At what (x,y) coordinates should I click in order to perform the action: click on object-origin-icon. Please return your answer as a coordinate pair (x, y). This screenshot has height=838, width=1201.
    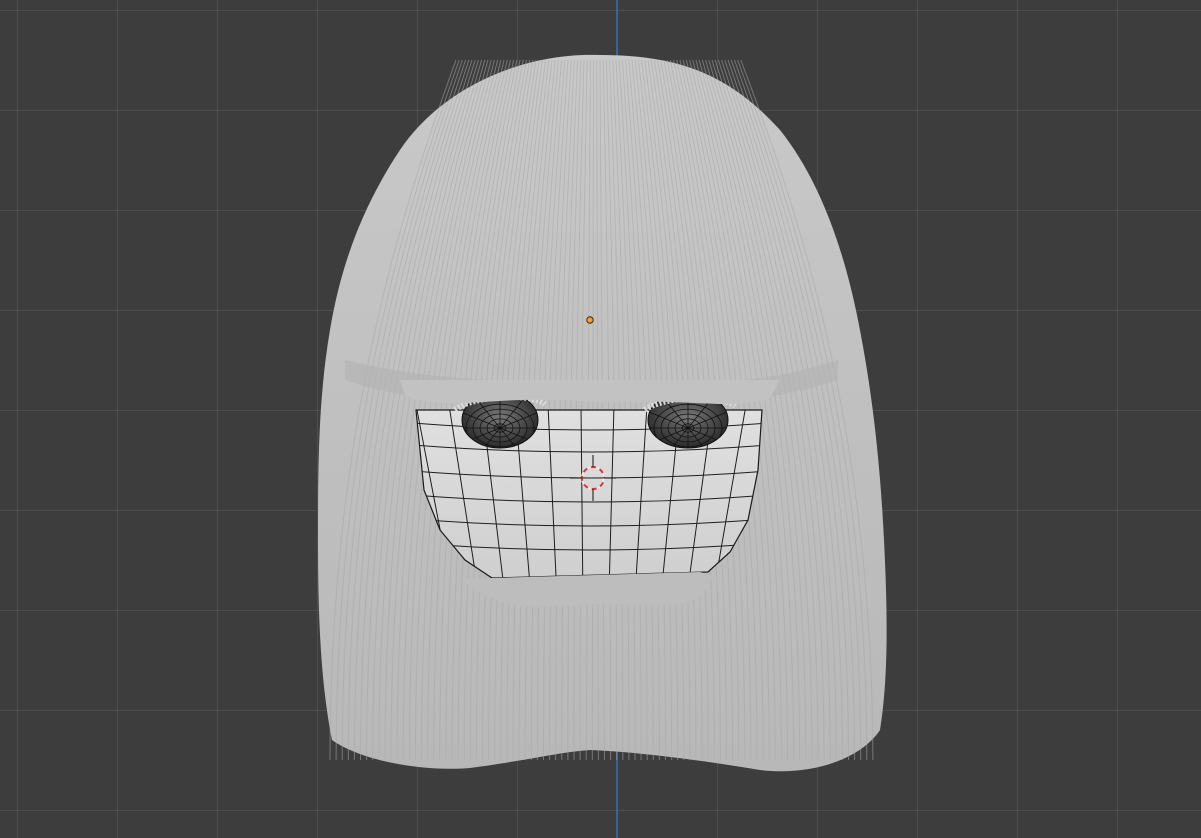
    Looking at the image, I should click on (590, 320).